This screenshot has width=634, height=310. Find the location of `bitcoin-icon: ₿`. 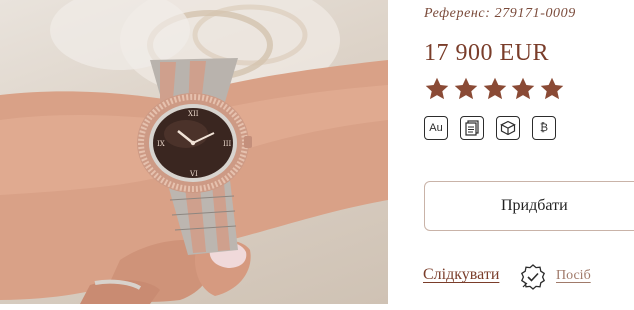

bitcoin-icon: ₿ is located at coordinates (544, 128).